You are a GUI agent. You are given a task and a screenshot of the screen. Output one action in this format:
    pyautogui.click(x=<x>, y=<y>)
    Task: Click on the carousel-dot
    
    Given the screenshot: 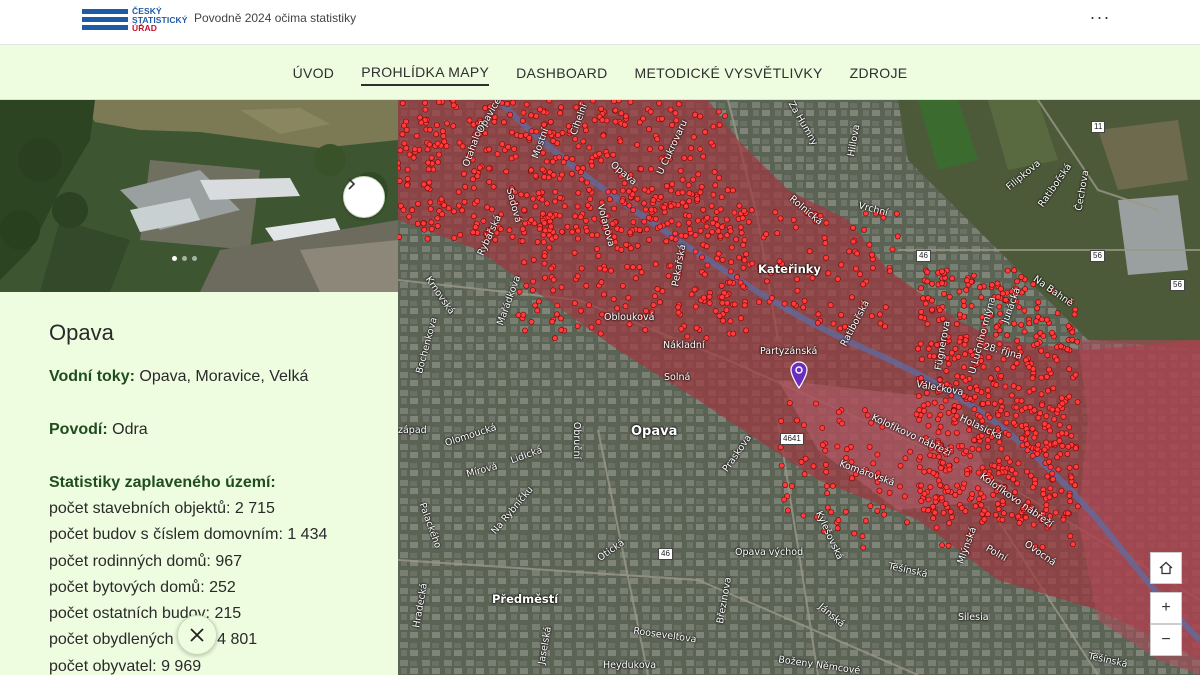 What is the action you would take?
    pyautogui.click(x=194, y=258)
    